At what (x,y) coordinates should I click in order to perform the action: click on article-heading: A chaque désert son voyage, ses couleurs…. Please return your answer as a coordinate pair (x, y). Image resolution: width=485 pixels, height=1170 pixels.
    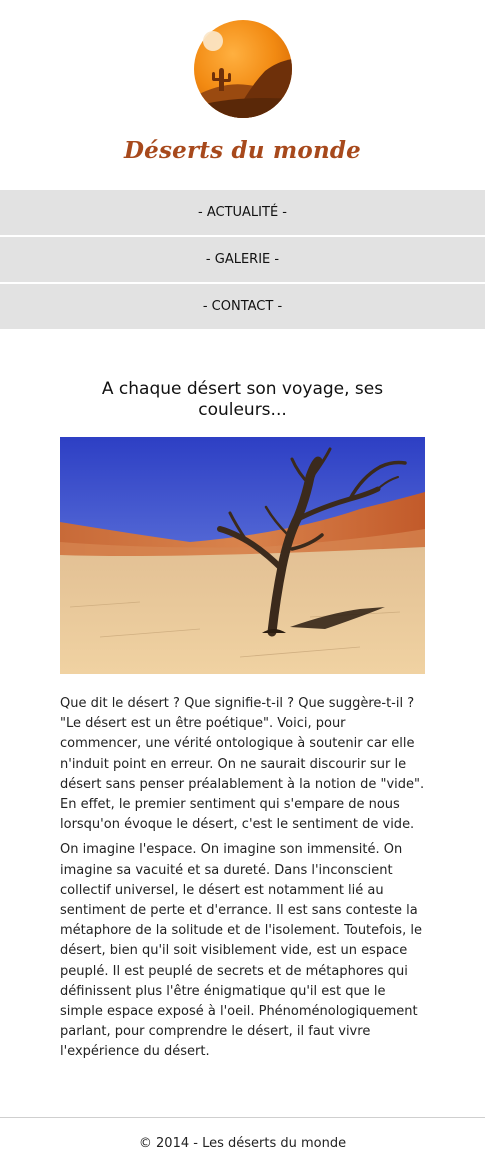
    Looking at the image, I should click on (242, 399).